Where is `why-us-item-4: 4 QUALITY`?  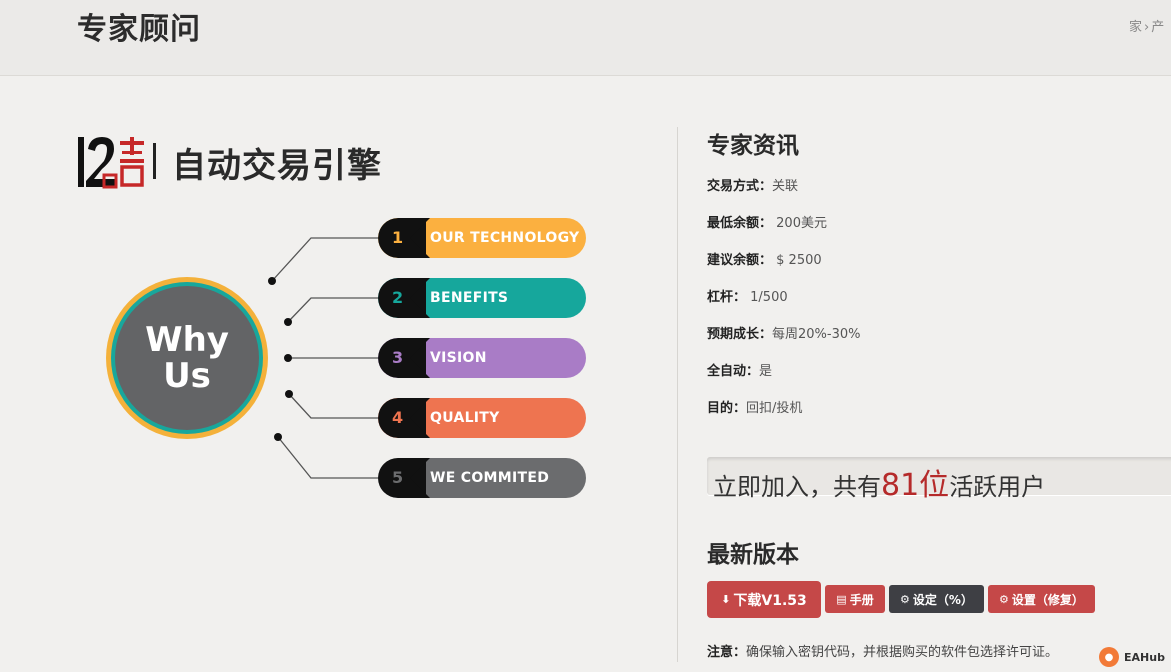 why-us-item-4: 4 QUALITY is located at coordinates (482, 418).